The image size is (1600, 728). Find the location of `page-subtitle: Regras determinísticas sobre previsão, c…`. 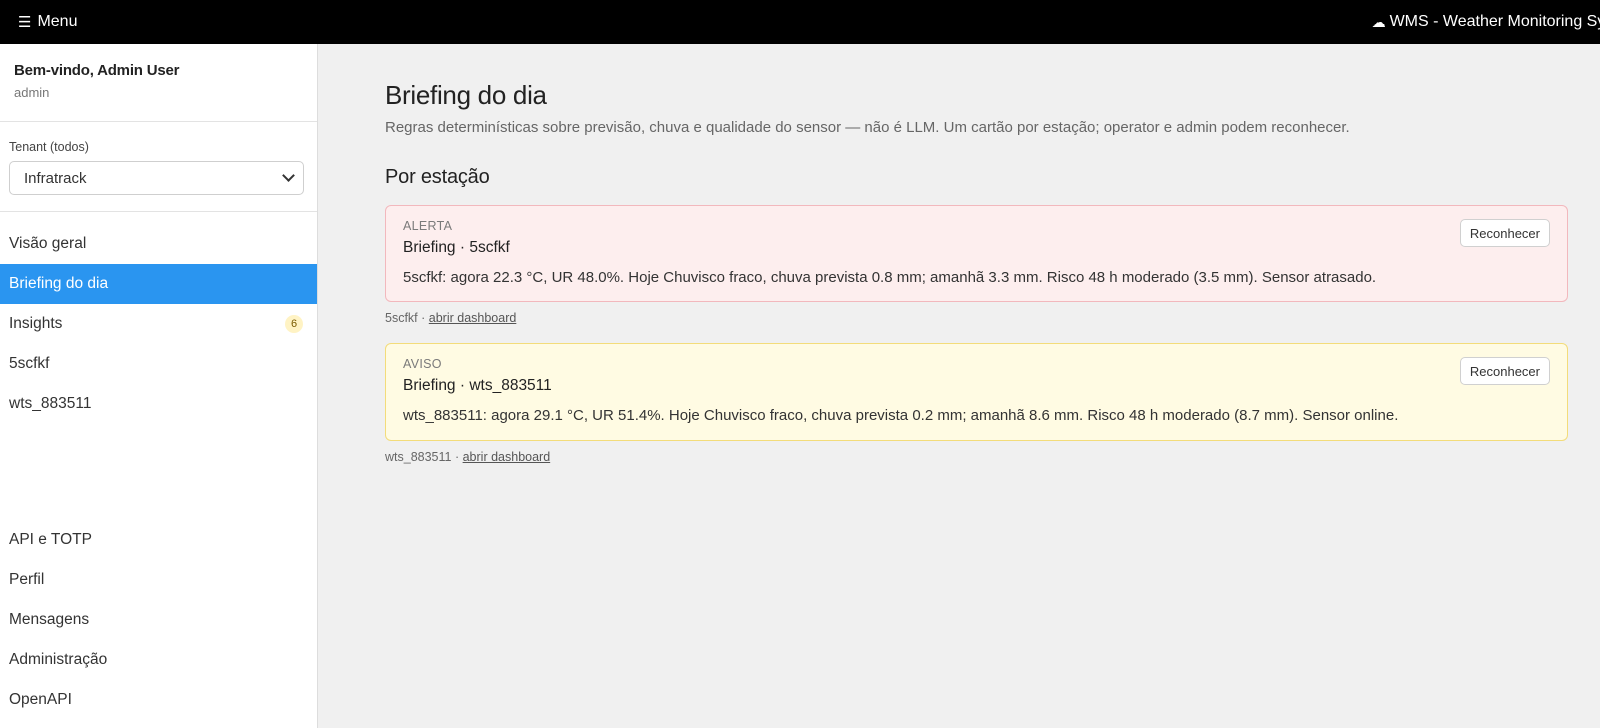

page-subtitle: Regras determinísticas sobre previsão, c… is located at coordinates (867, 127).